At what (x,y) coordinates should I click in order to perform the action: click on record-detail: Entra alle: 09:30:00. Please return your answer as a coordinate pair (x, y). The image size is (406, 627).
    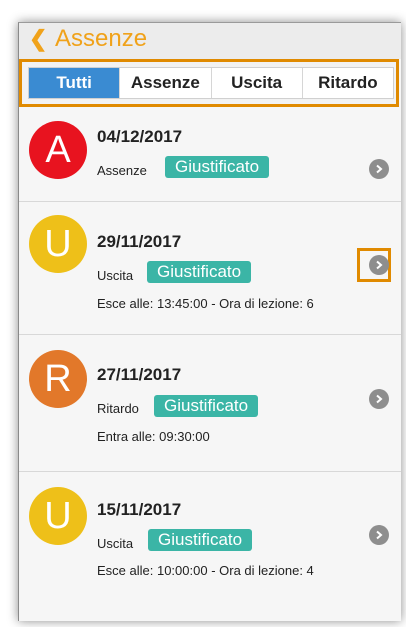
    Looking at the image, I should click on (153, 436).